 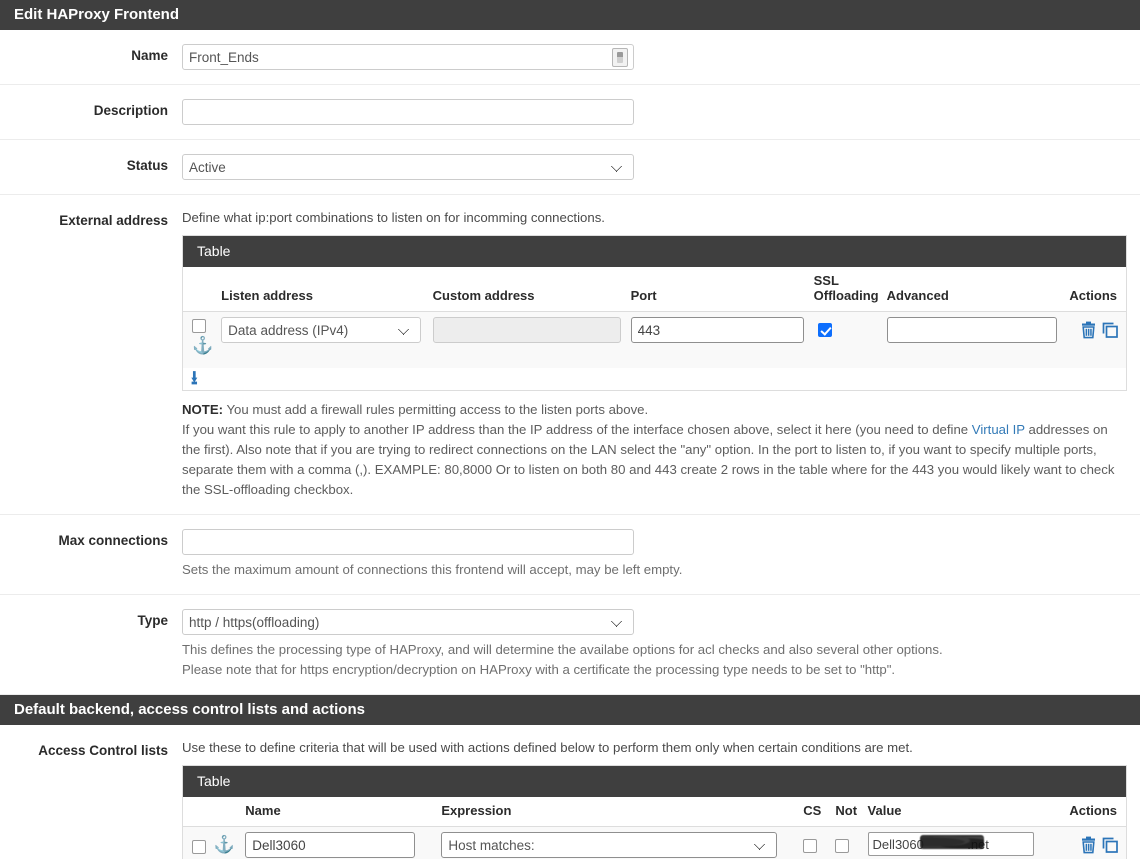 I want to click on label-status: Status, so click(x=147, y=165).